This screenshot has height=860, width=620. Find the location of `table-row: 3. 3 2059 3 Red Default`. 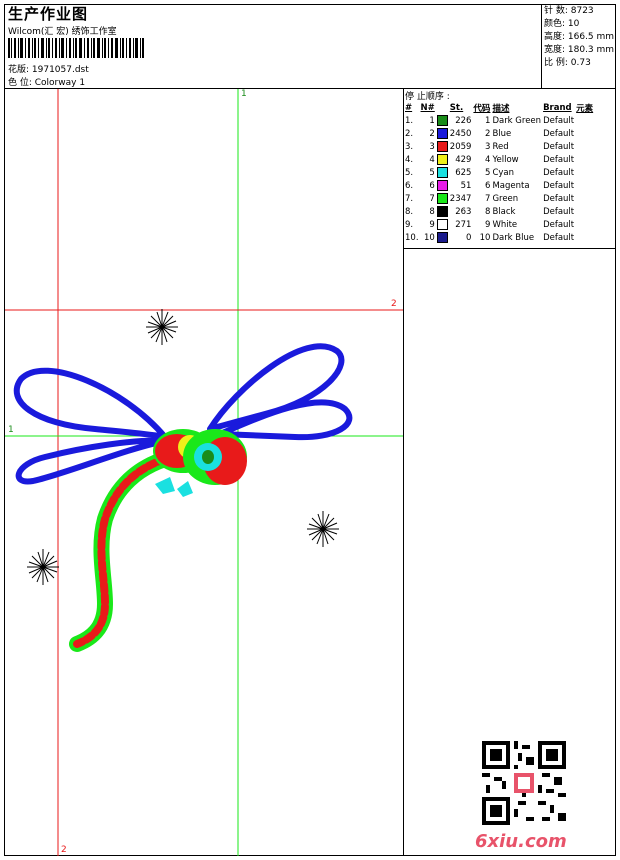

table-row: 3. 3 2059 3 Red Default is located at coordinates (499, 146).